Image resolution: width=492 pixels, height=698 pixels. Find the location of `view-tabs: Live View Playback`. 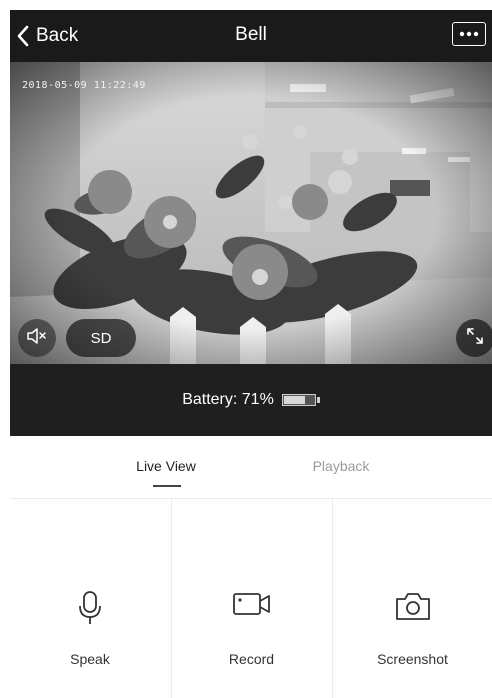

view-tabs: Live View Playback is located at coordinates (251, 467).